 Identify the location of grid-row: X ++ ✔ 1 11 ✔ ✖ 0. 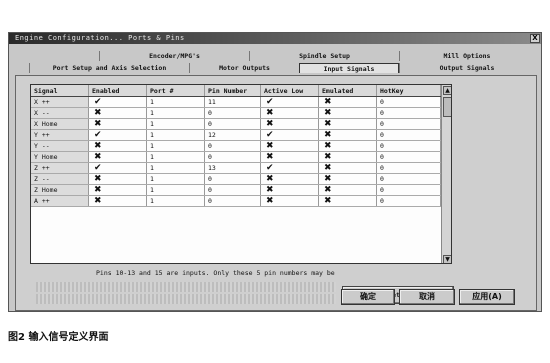
(241, 102).